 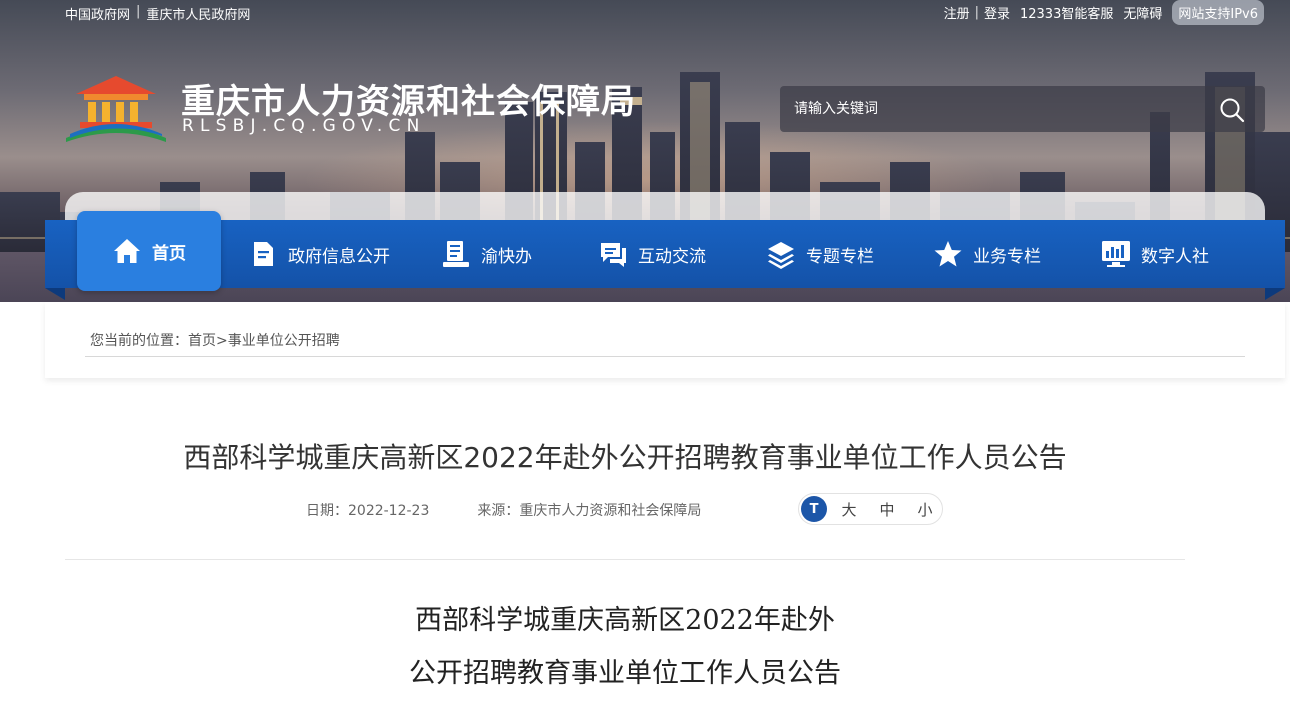 I want to click on nav-item-label: 政府信息公开, so click(x=339, y=256).